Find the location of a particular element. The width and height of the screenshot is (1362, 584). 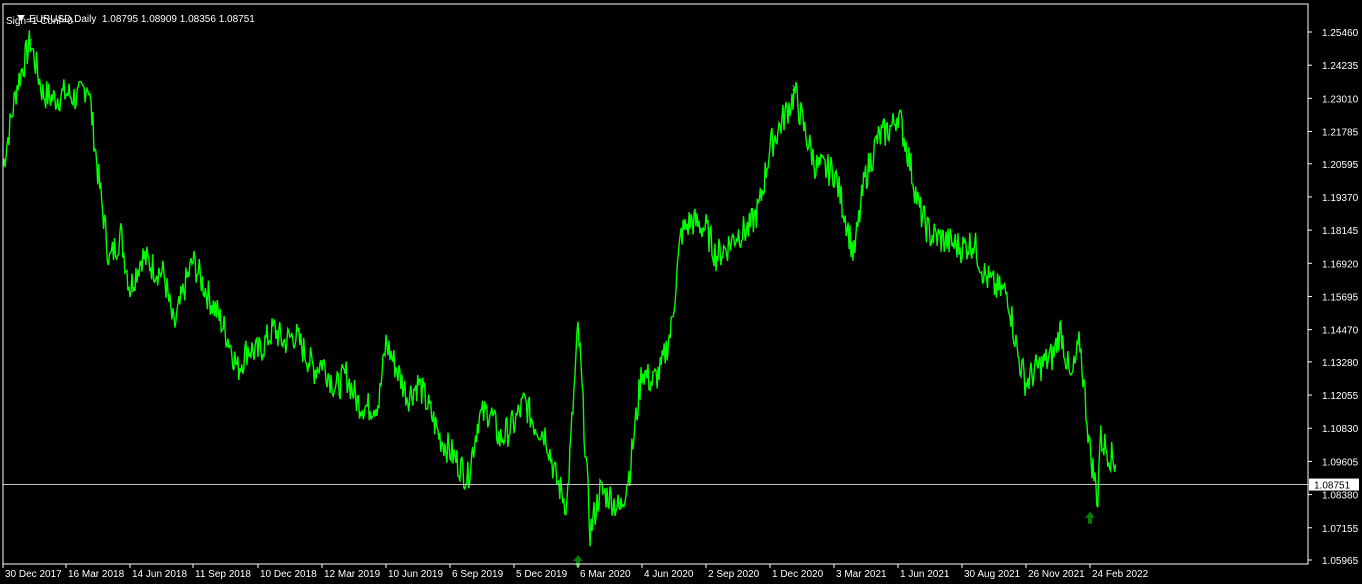

x-tick-label: 30 Aug 2021 is located at coordinates (992, 574).